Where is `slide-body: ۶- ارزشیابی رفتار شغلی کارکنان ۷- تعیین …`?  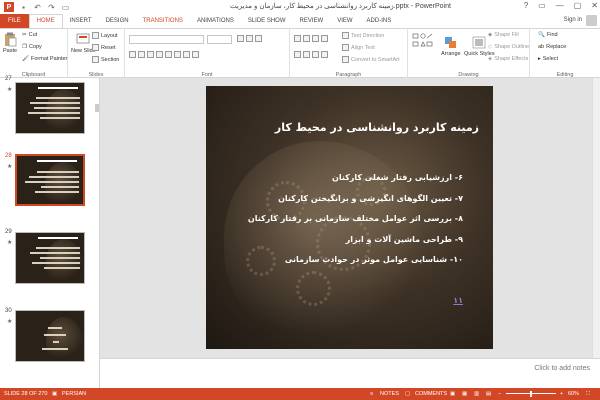 slide-body: ۶- ارزشیابی رفتار شغلی کارکنان ۷- تعیین … is located at coordinates (339, 219).